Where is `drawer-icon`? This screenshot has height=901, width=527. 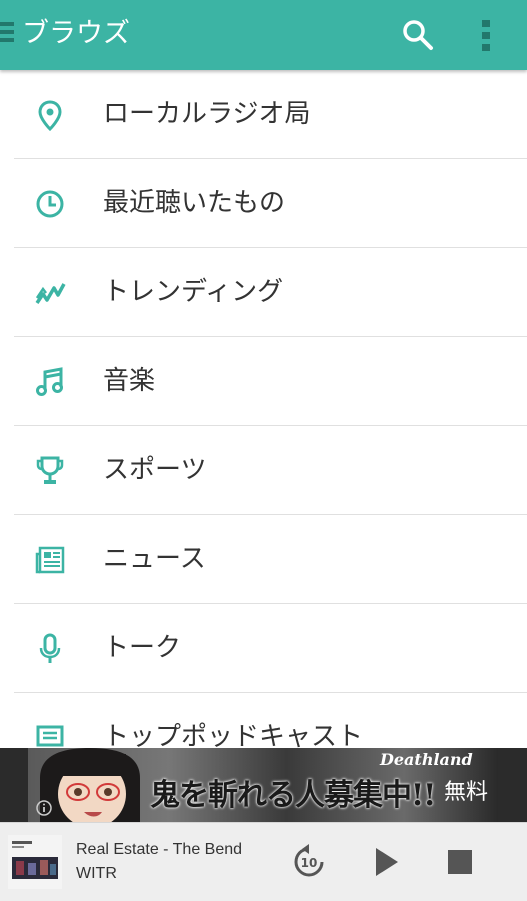 drawer-icon is located at coordinates (7, 34).